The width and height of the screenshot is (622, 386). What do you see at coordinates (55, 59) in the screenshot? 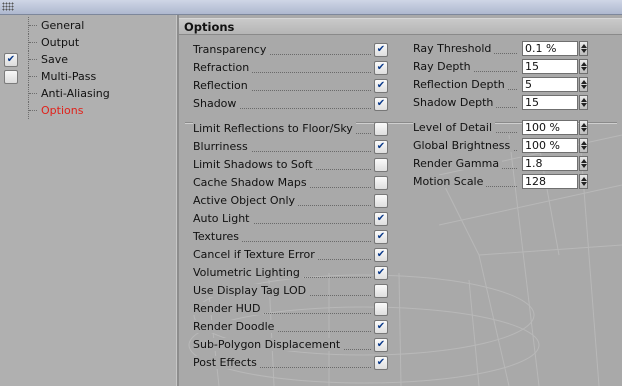
I see `sidebar-item-label: Save` at bounding box center [55, 59].